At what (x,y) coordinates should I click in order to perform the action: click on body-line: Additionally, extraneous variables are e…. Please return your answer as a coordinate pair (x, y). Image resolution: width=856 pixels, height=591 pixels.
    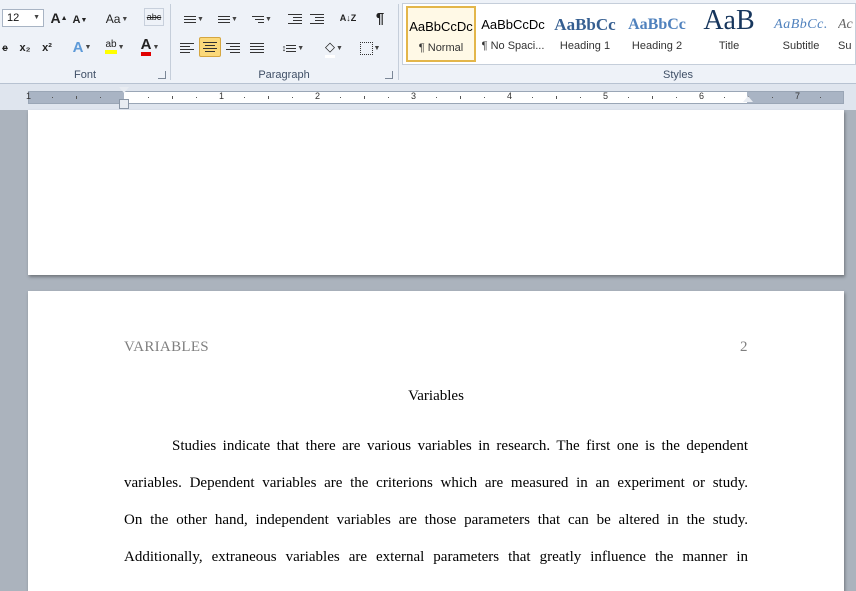
    Looking at the image, I should click on (436, 557).